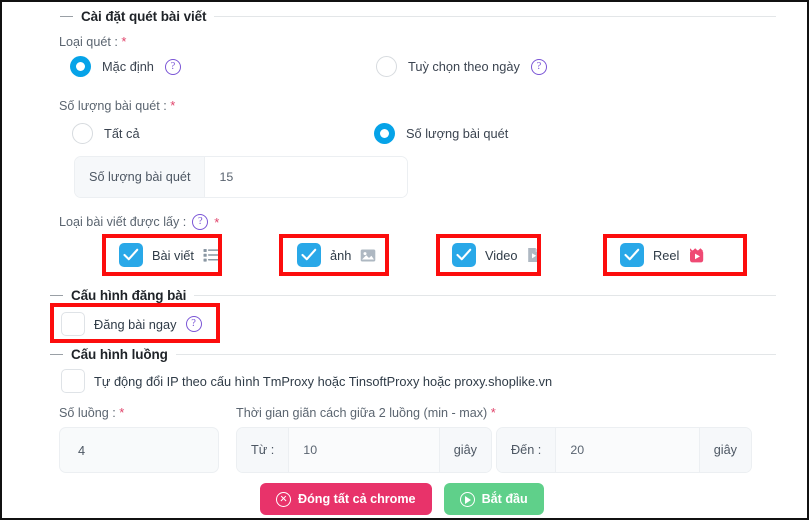 The width and height of the screenshot is (809, 520). I want to click on help-icon-default: ?, so click(172, 66).